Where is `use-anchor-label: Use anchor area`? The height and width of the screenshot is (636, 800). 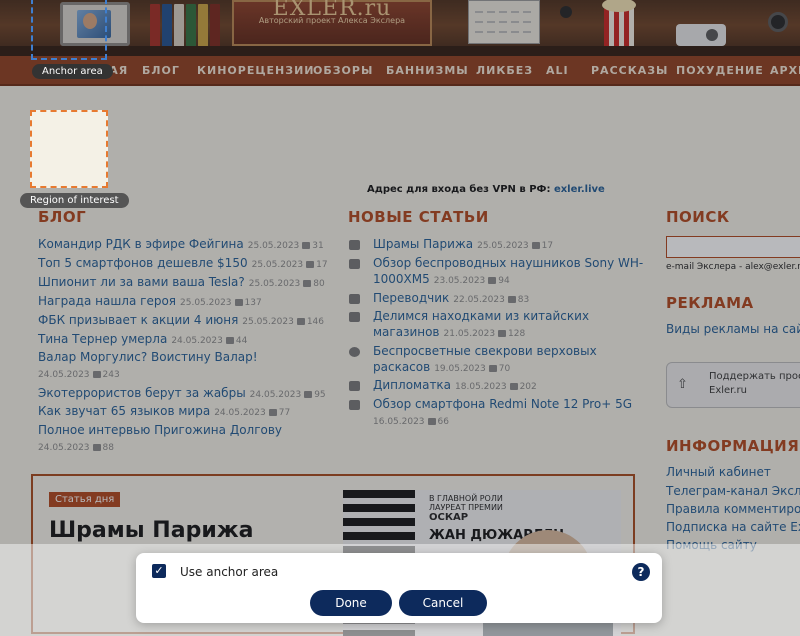 use-anchor-label: Use anchor area is located at coordinates (229, 572).